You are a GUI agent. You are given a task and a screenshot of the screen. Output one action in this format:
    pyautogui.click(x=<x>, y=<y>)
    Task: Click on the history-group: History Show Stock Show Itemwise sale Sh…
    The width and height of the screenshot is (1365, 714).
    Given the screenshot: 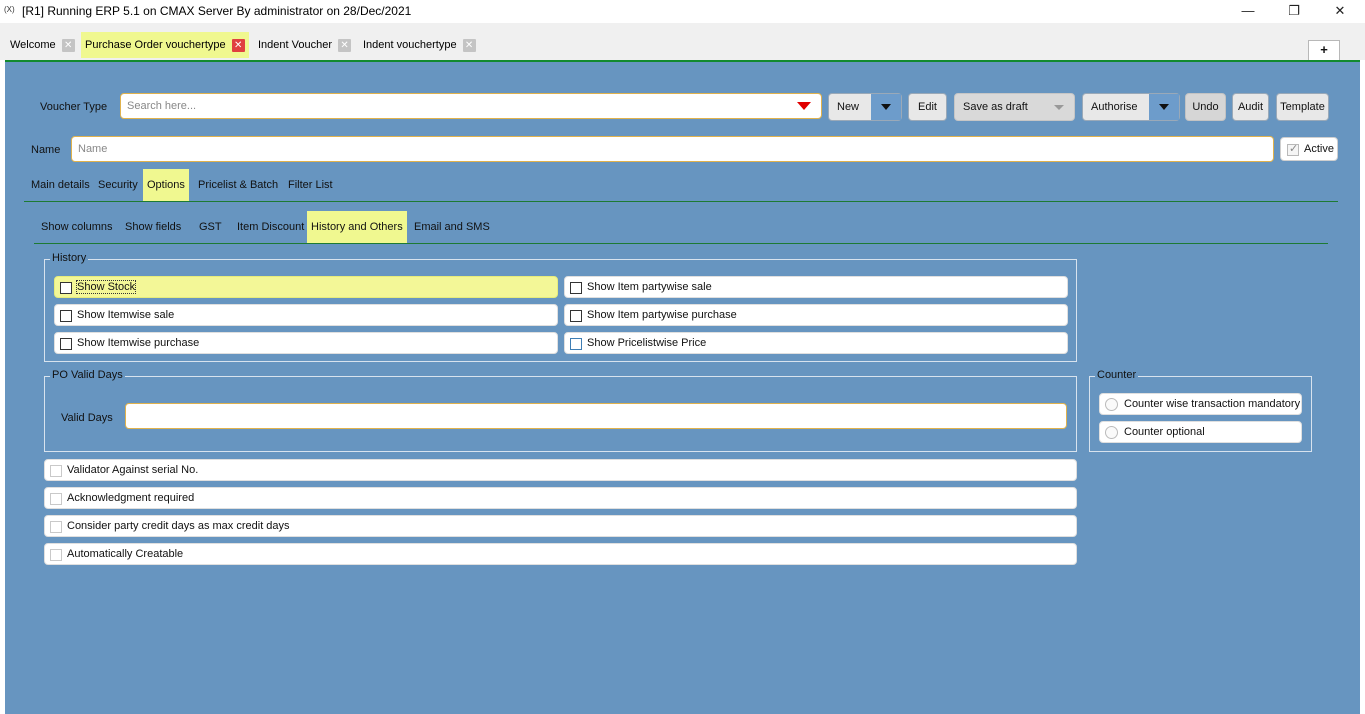 What is the action you would take?
    pyautogui.click(x=560, y=307)
    